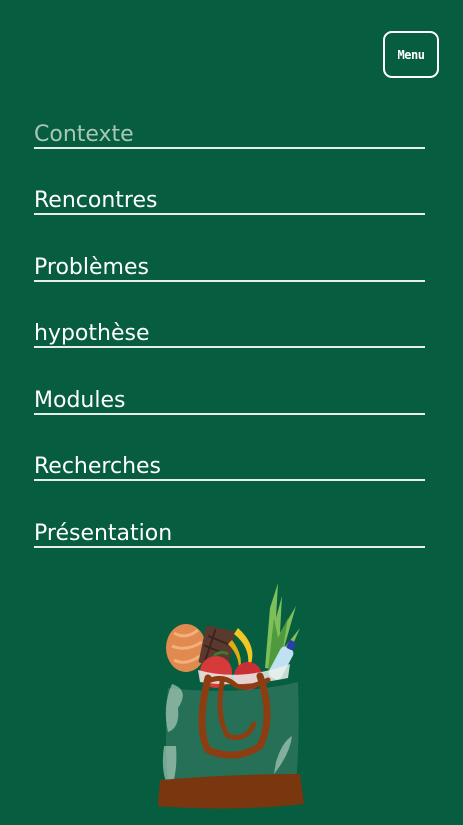  I want to click on nav-item-hypothese: hypothèse, so click(229, 345).